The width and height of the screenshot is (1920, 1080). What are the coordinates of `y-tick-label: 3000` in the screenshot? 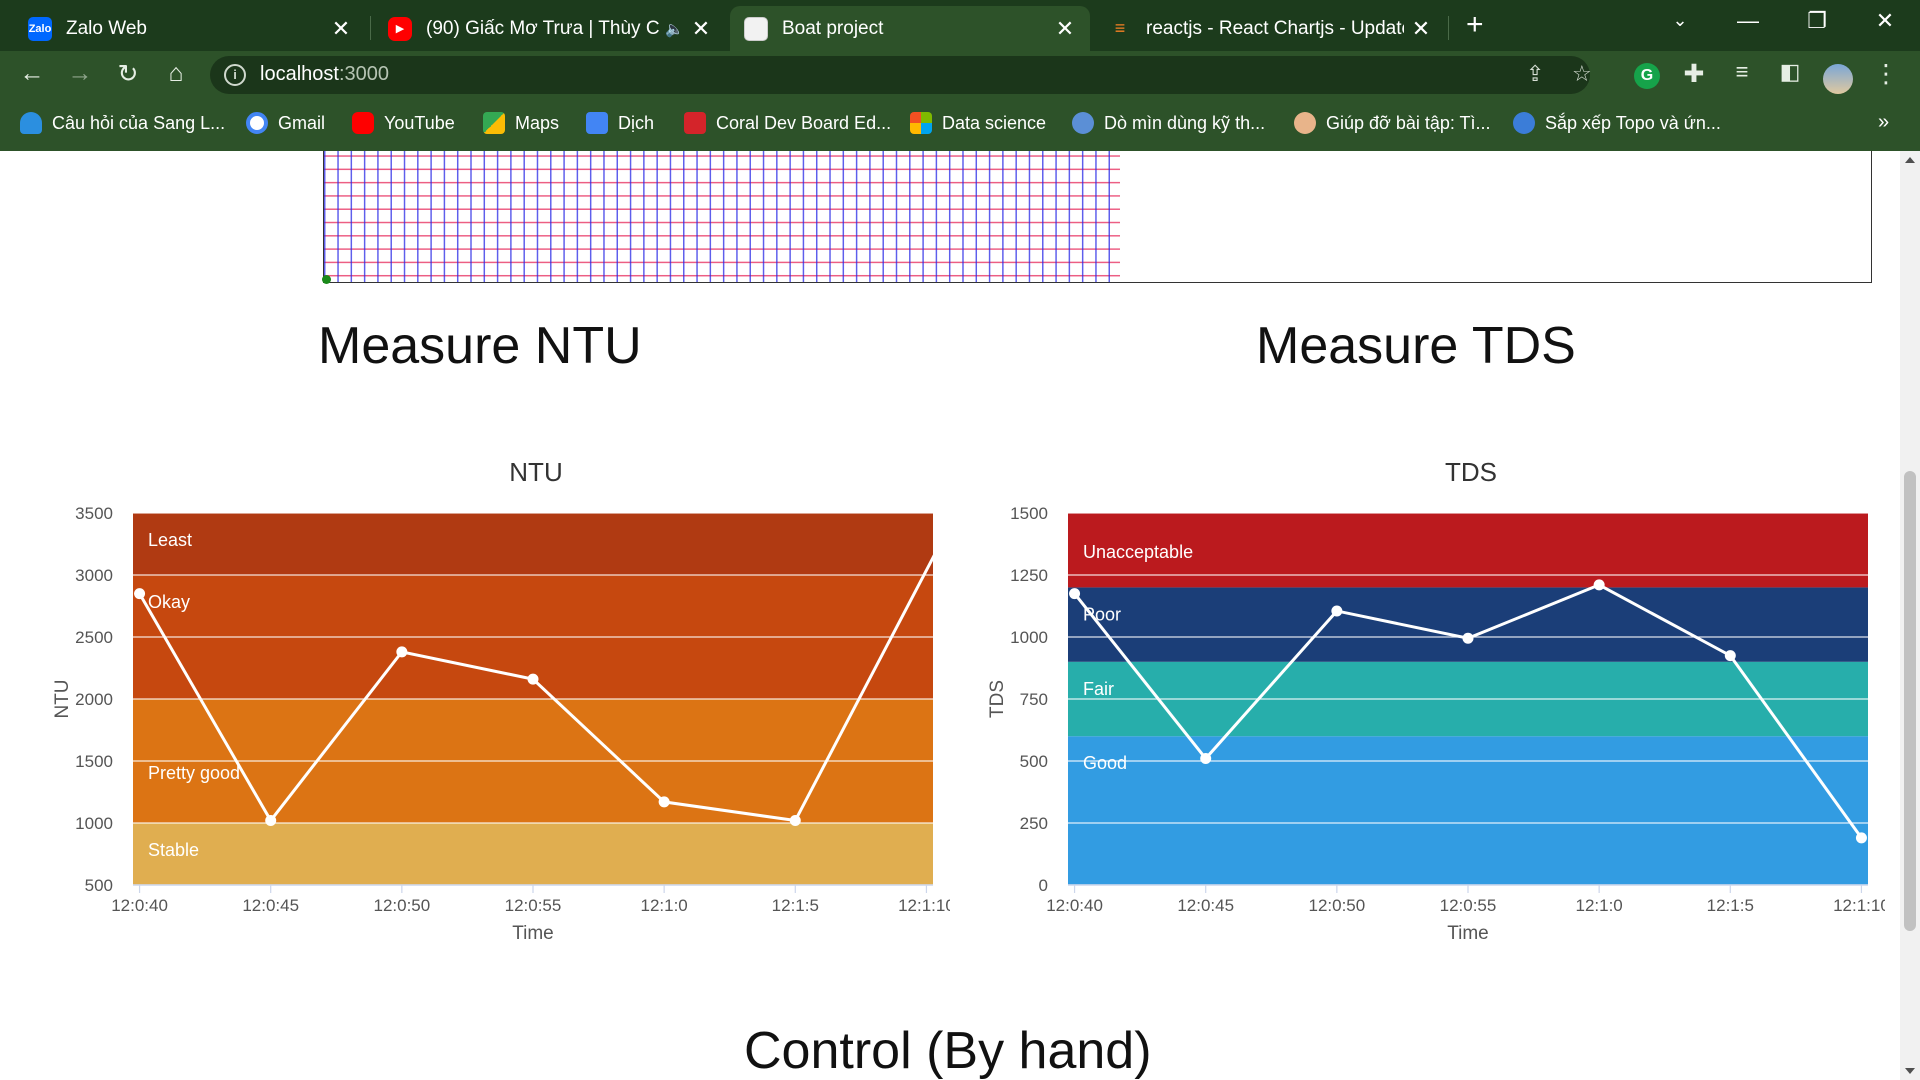 It's located at (94, 575).